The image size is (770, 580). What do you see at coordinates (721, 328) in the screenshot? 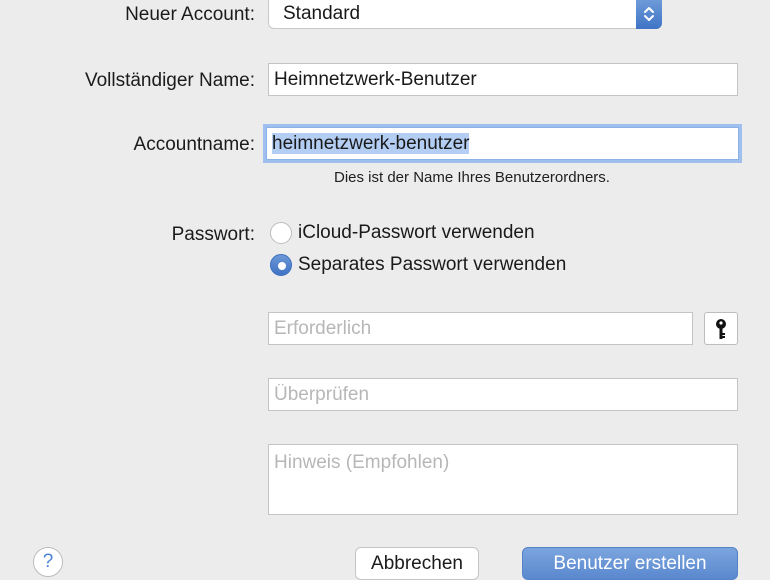
I see `password-assistant-button` at bounding box center [721, 328].